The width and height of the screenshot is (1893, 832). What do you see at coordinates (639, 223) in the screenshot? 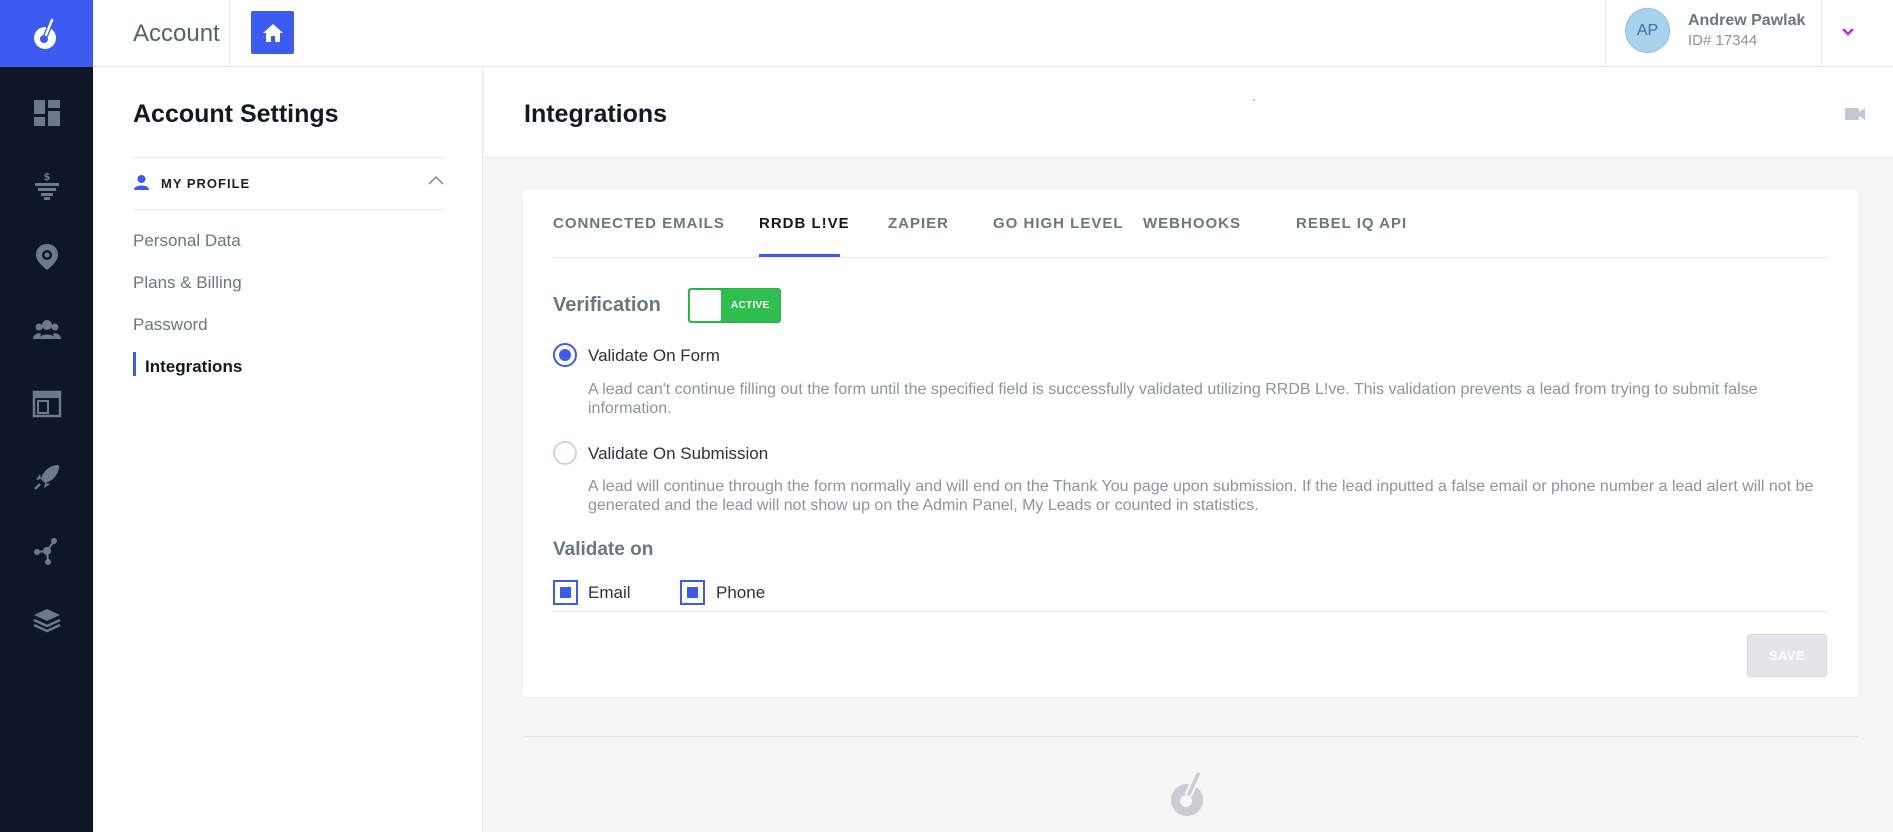
I see `tab-connected-emails: CONNECTED EMAILS` at bounding box center [639, 223].